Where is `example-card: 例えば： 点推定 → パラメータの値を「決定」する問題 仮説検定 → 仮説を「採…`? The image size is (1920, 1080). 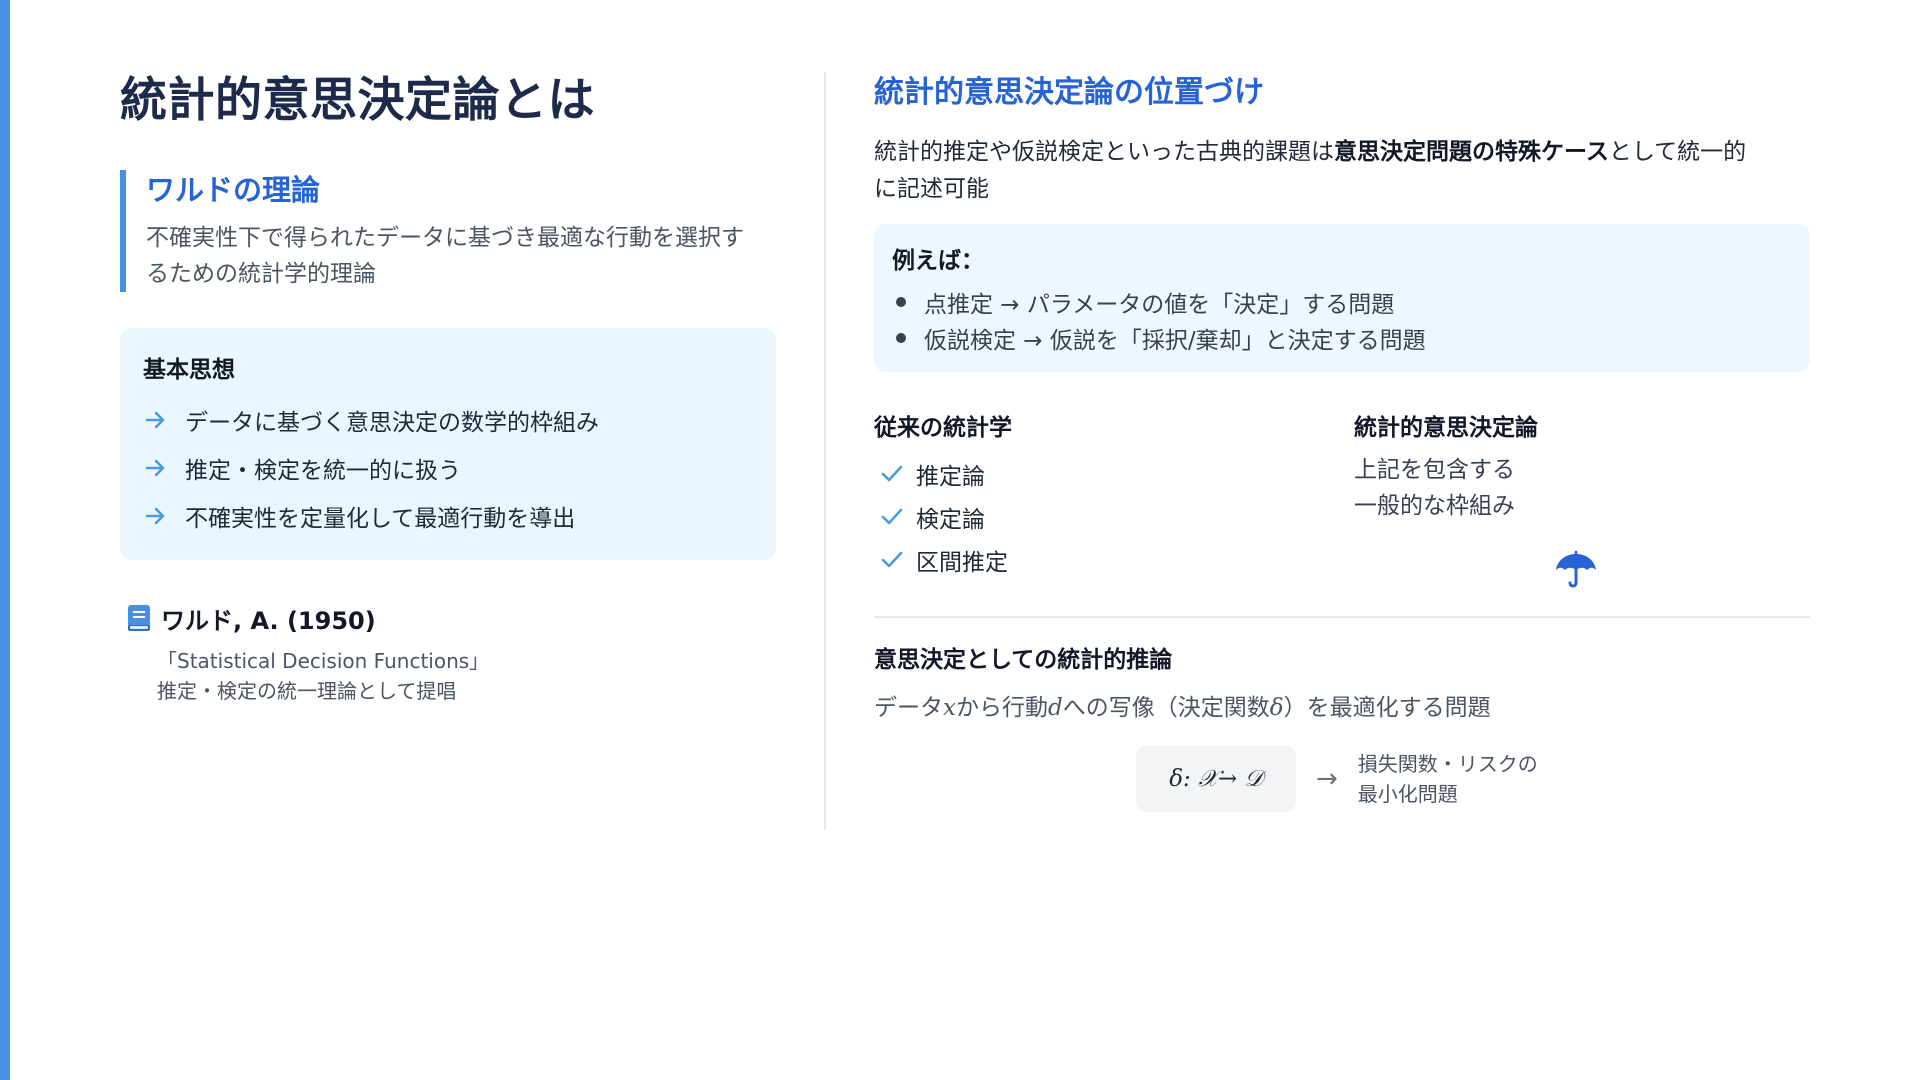
example-card: 例えば： 点推定 → パラメータの値を「決定」する問題 仮説検定 → 仮説を「採… is located at coordinates (1342, 298).